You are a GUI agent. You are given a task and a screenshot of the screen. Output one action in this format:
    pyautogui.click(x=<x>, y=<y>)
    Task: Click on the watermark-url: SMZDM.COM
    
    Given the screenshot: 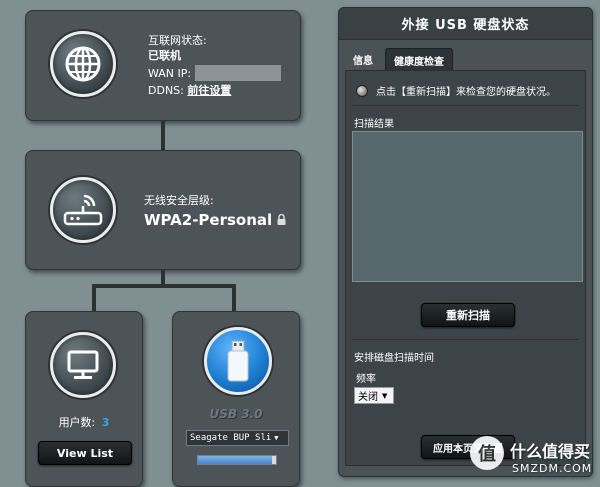 What is the action you would take?
    pyautogui.click(x=552, y=468)
    